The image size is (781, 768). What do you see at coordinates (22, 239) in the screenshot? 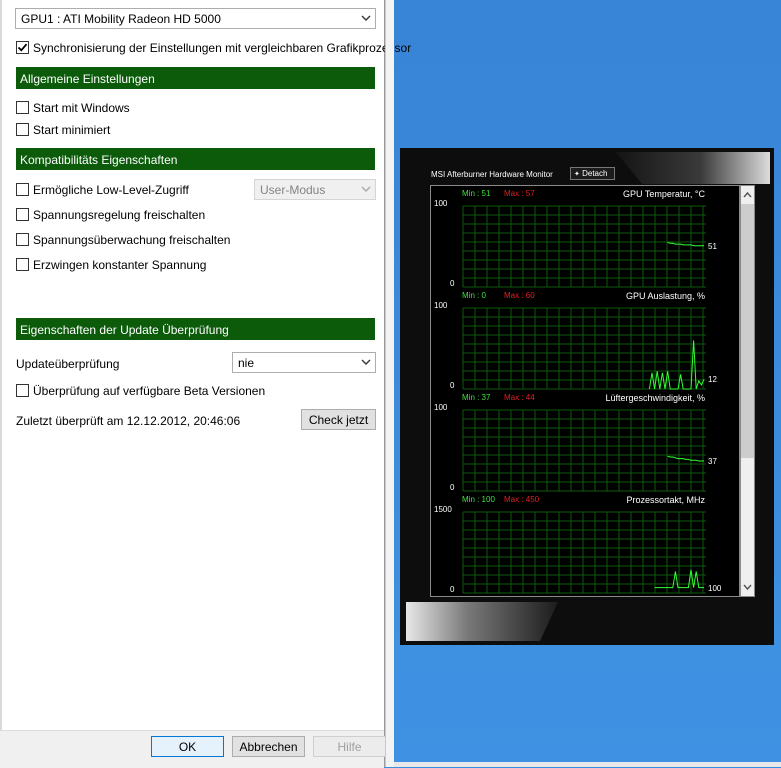
I see `voltage-monitor-checkbox` at bounding box center [22, 239].